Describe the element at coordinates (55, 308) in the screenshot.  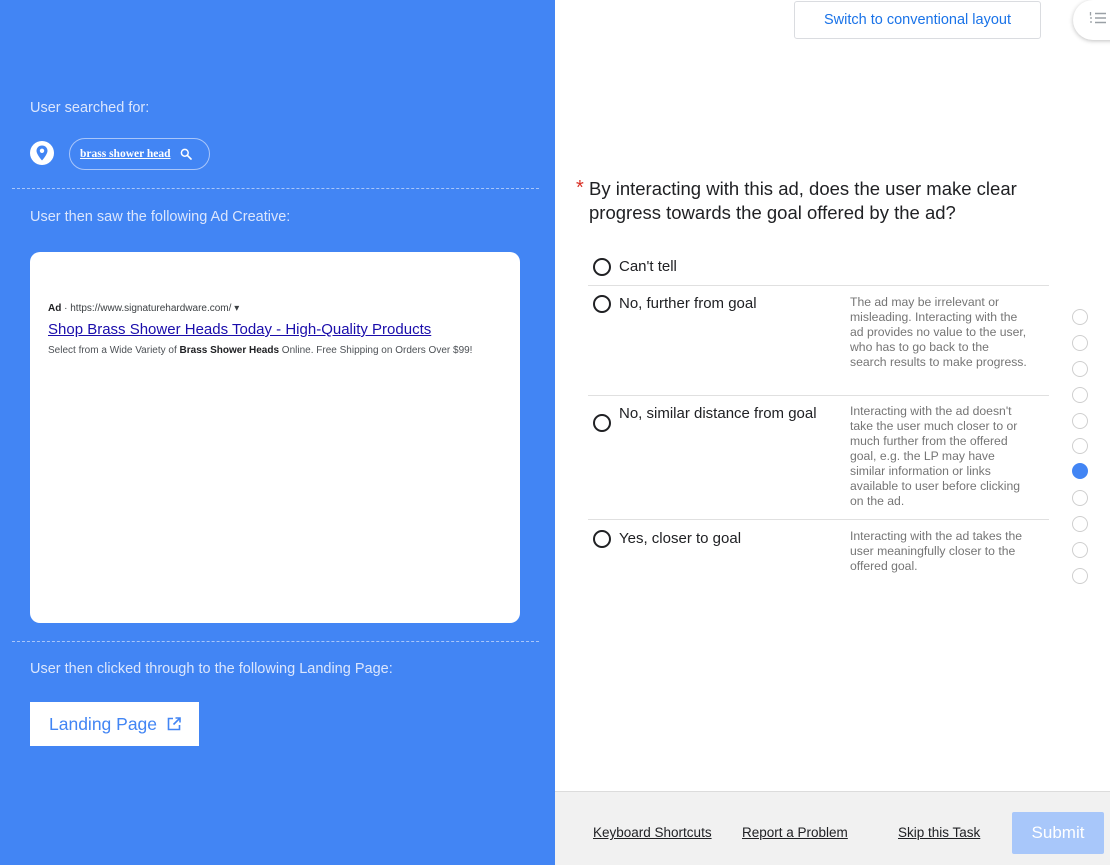
I see `ad-badge: Ad` at that location.